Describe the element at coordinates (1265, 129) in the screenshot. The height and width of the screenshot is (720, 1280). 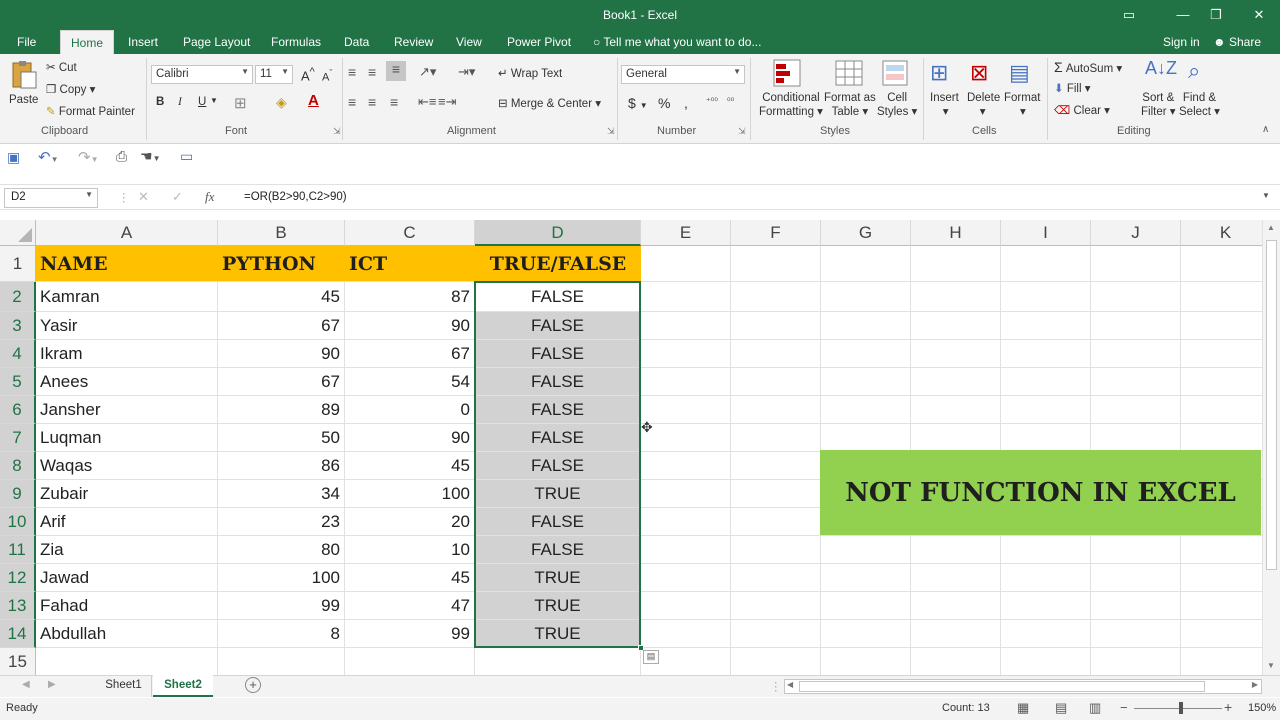
I see `collapse-ribbon-icon: ∧` at that location.